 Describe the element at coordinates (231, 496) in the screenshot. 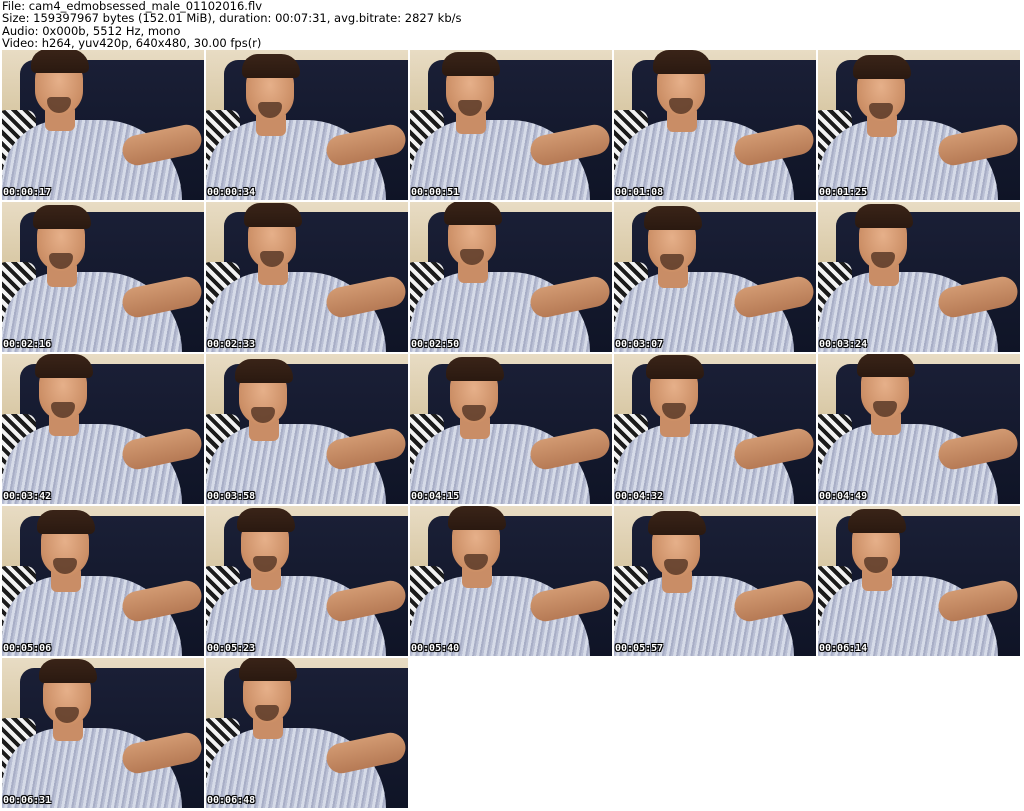

I see `thumbnail-timestamp: 00:03:58` at that location.